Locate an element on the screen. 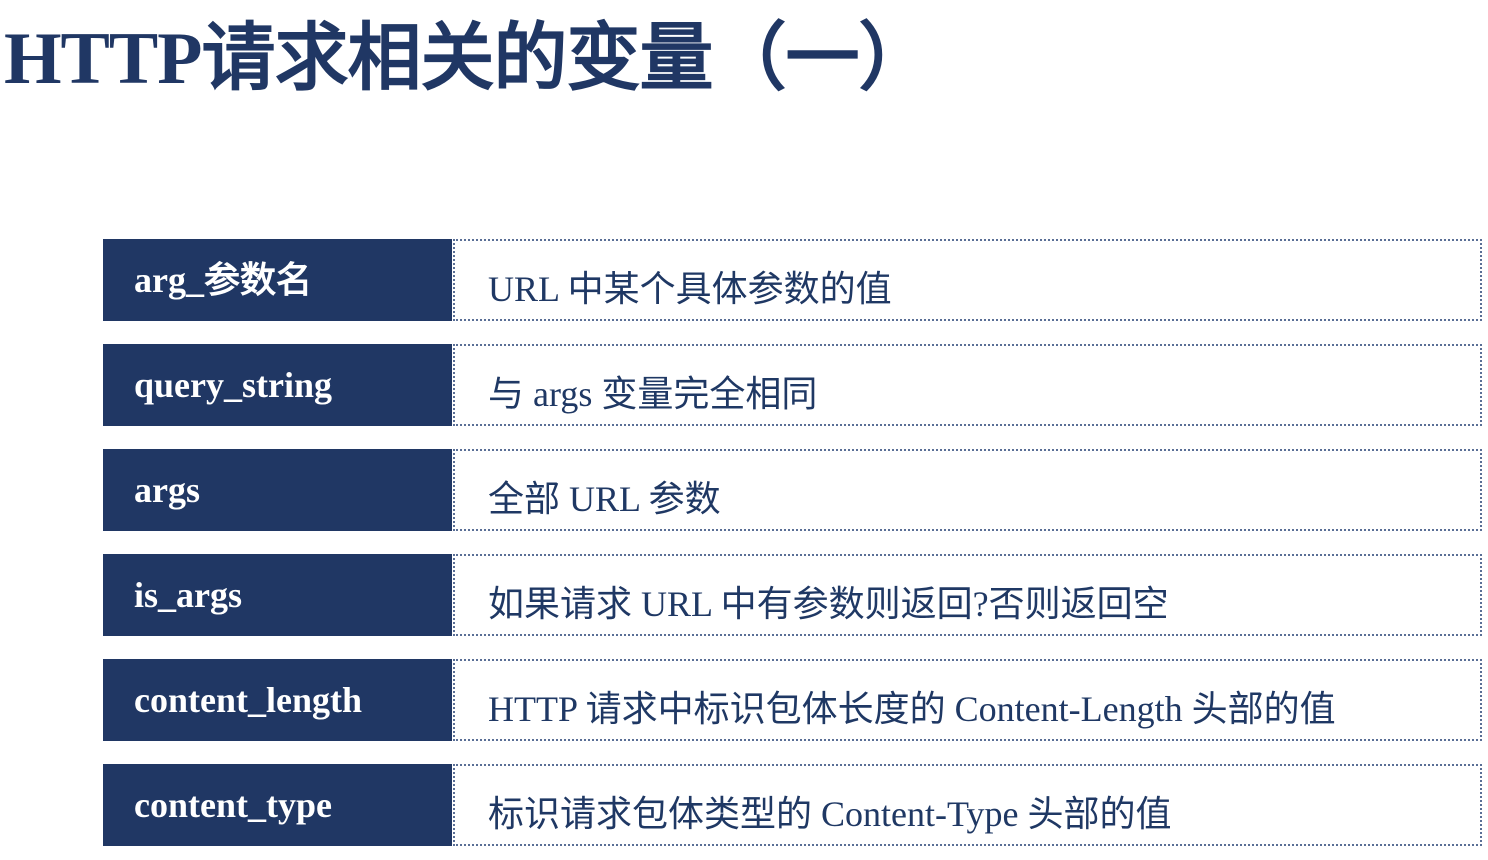  table-row: arg_参数名 URL 中某个具体参数的值 is located at coordinates (792, 280).